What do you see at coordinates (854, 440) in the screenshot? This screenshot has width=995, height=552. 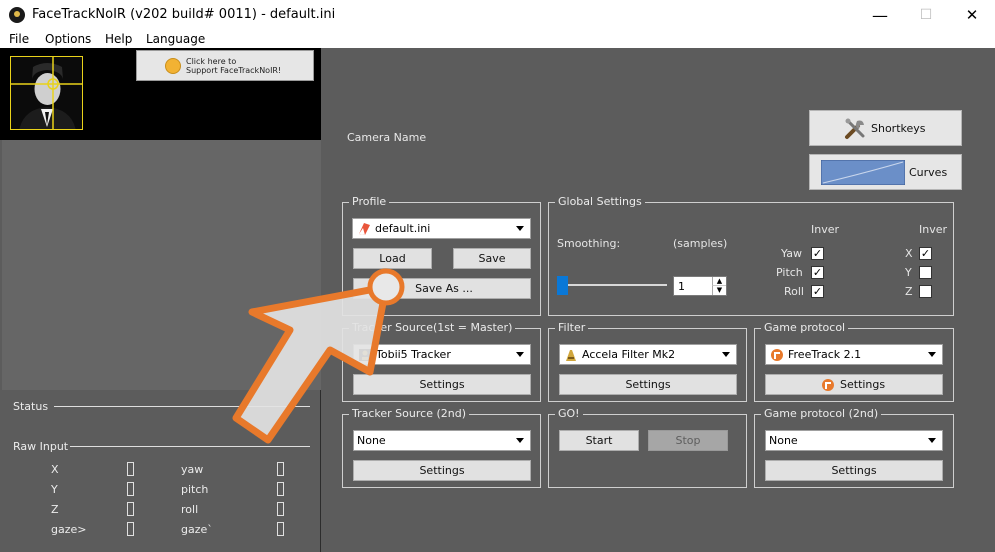 I see `game-protocol-2nd-select: None` at bounding box center [854, 440].